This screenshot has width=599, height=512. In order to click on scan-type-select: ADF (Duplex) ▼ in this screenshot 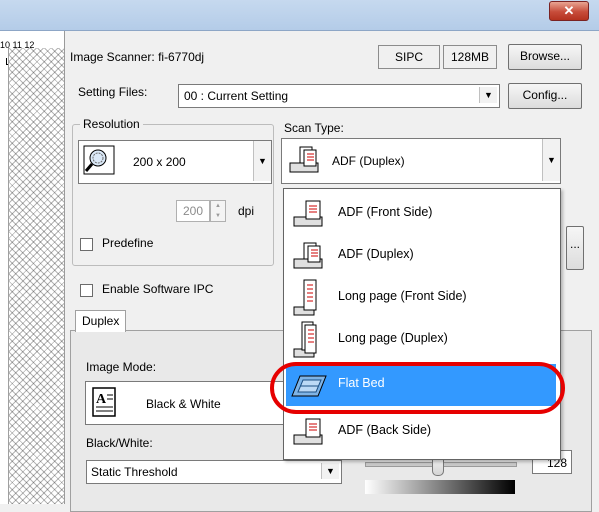, I will do `click(421, 161)`.